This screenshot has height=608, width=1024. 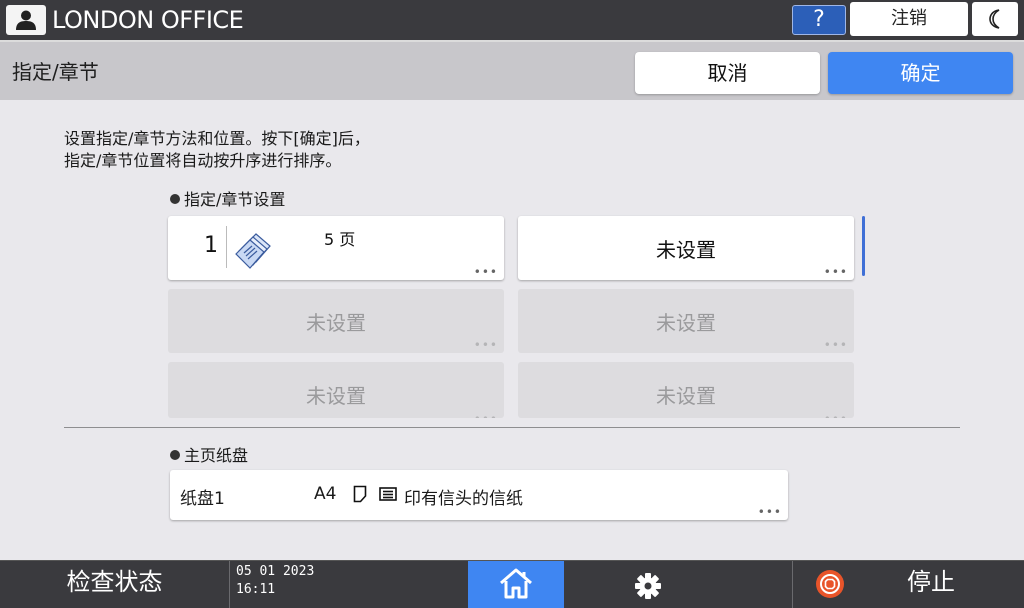 I want to click on main-tray-heading: 主页纸盘, so click(x=209, y=454).